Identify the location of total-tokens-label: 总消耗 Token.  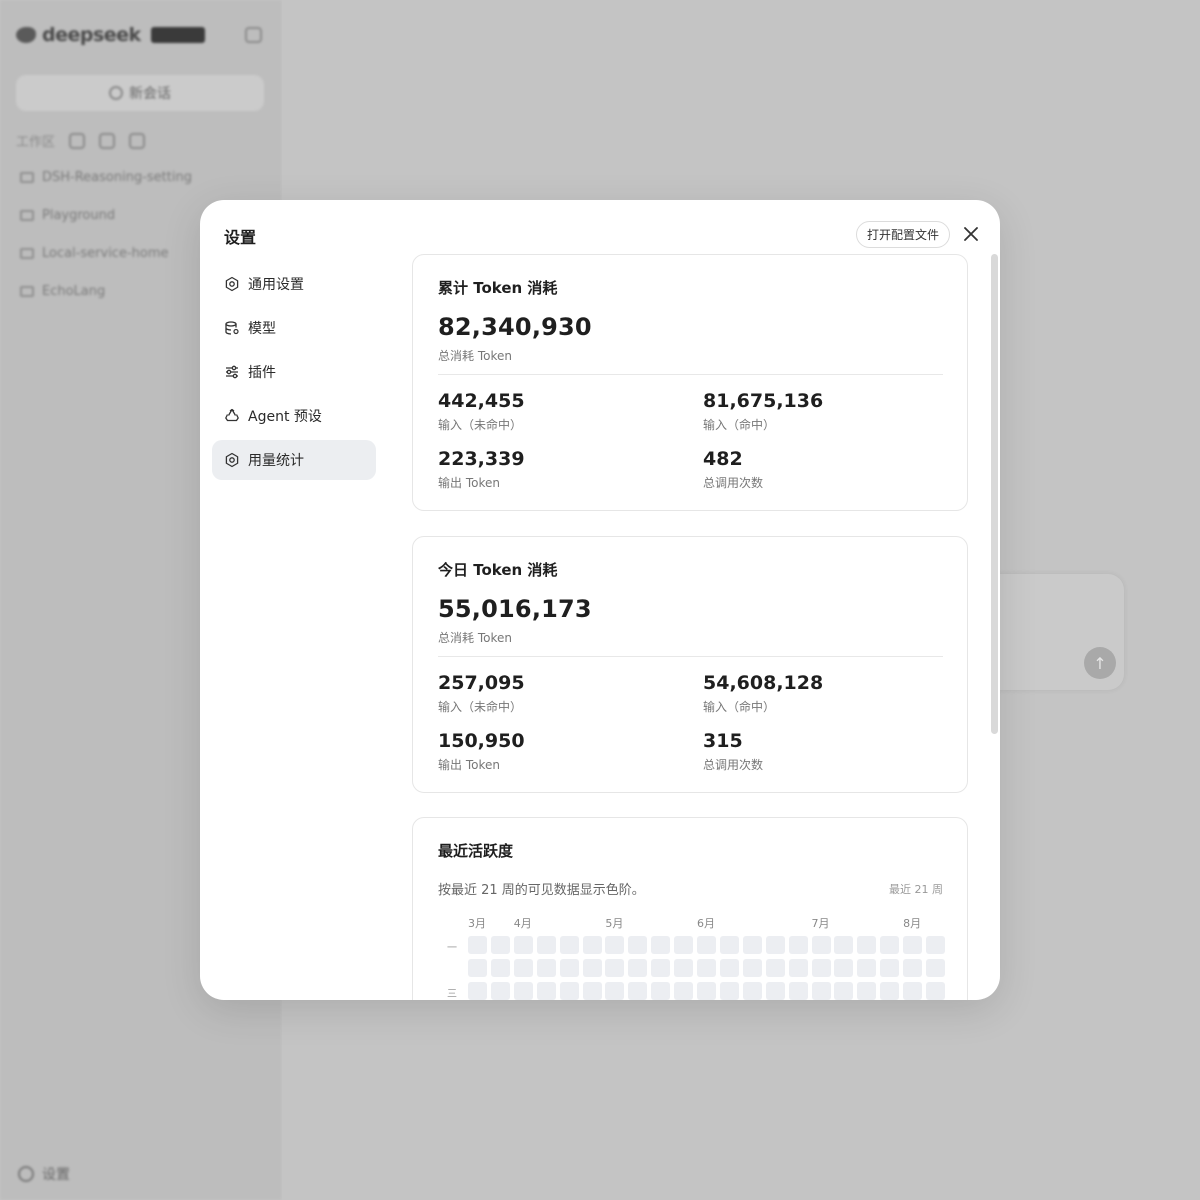
(475, 638).